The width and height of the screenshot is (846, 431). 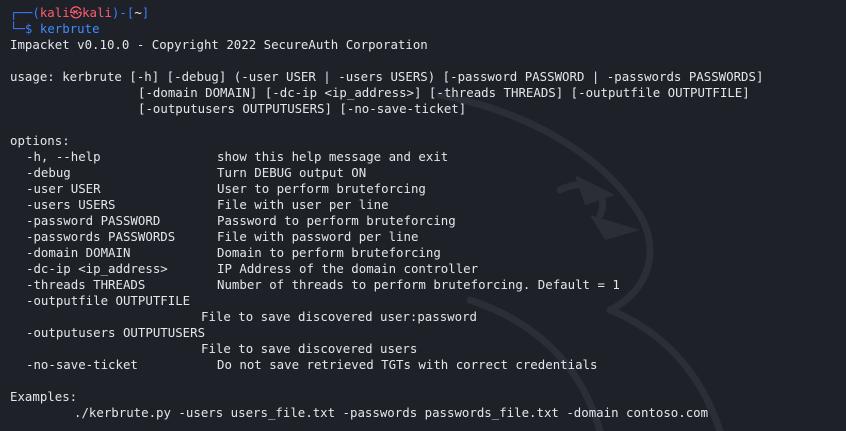 What do you see at coordinates (428, 173) in the screenshot?
I see `option-row-debug: -debug Turn DEBUG output ON` at bounding box center [428, 173].